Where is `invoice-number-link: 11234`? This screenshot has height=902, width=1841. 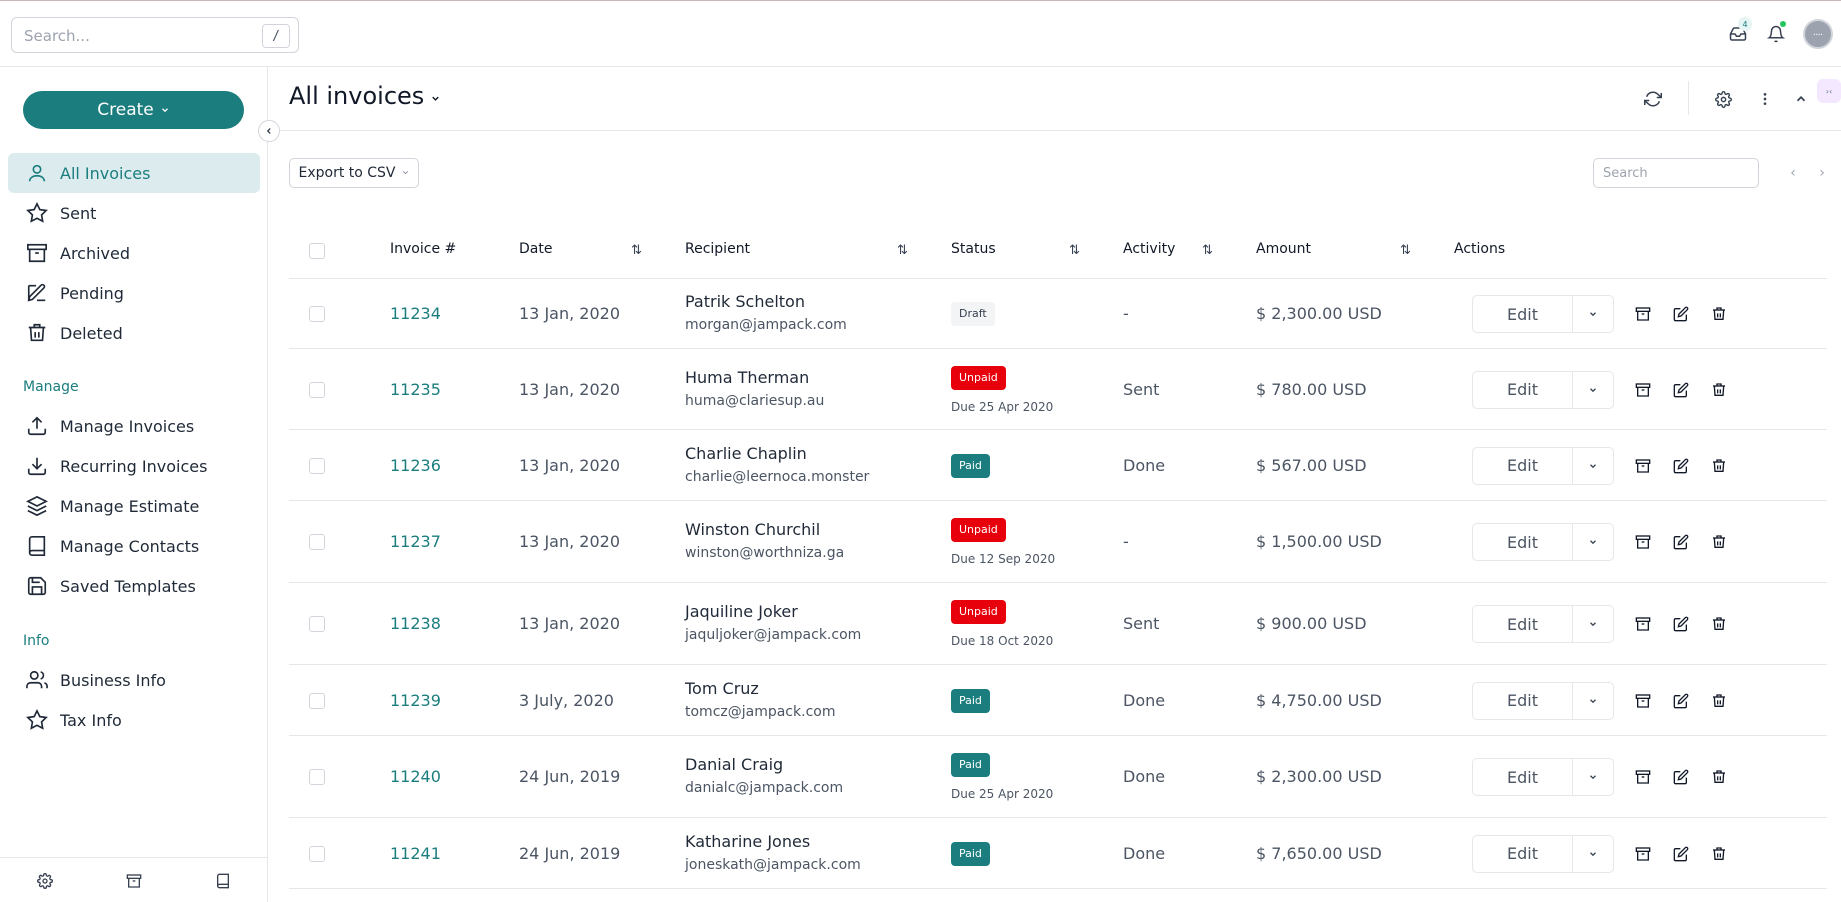 invoice-number-link: 11234 is located at coordinates (415, 313).